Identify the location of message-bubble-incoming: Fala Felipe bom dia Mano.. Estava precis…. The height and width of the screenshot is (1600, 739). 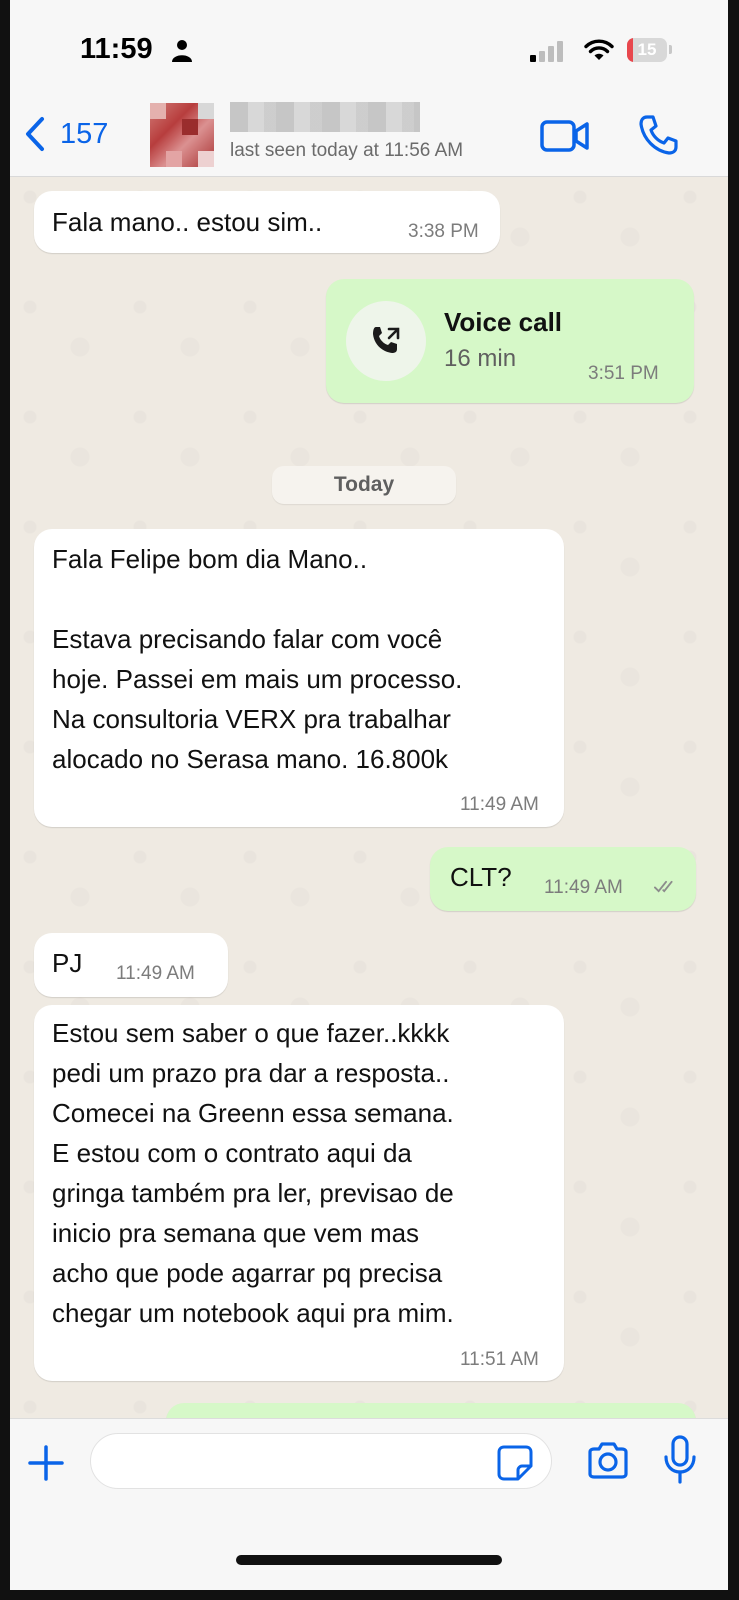
(299, 678).